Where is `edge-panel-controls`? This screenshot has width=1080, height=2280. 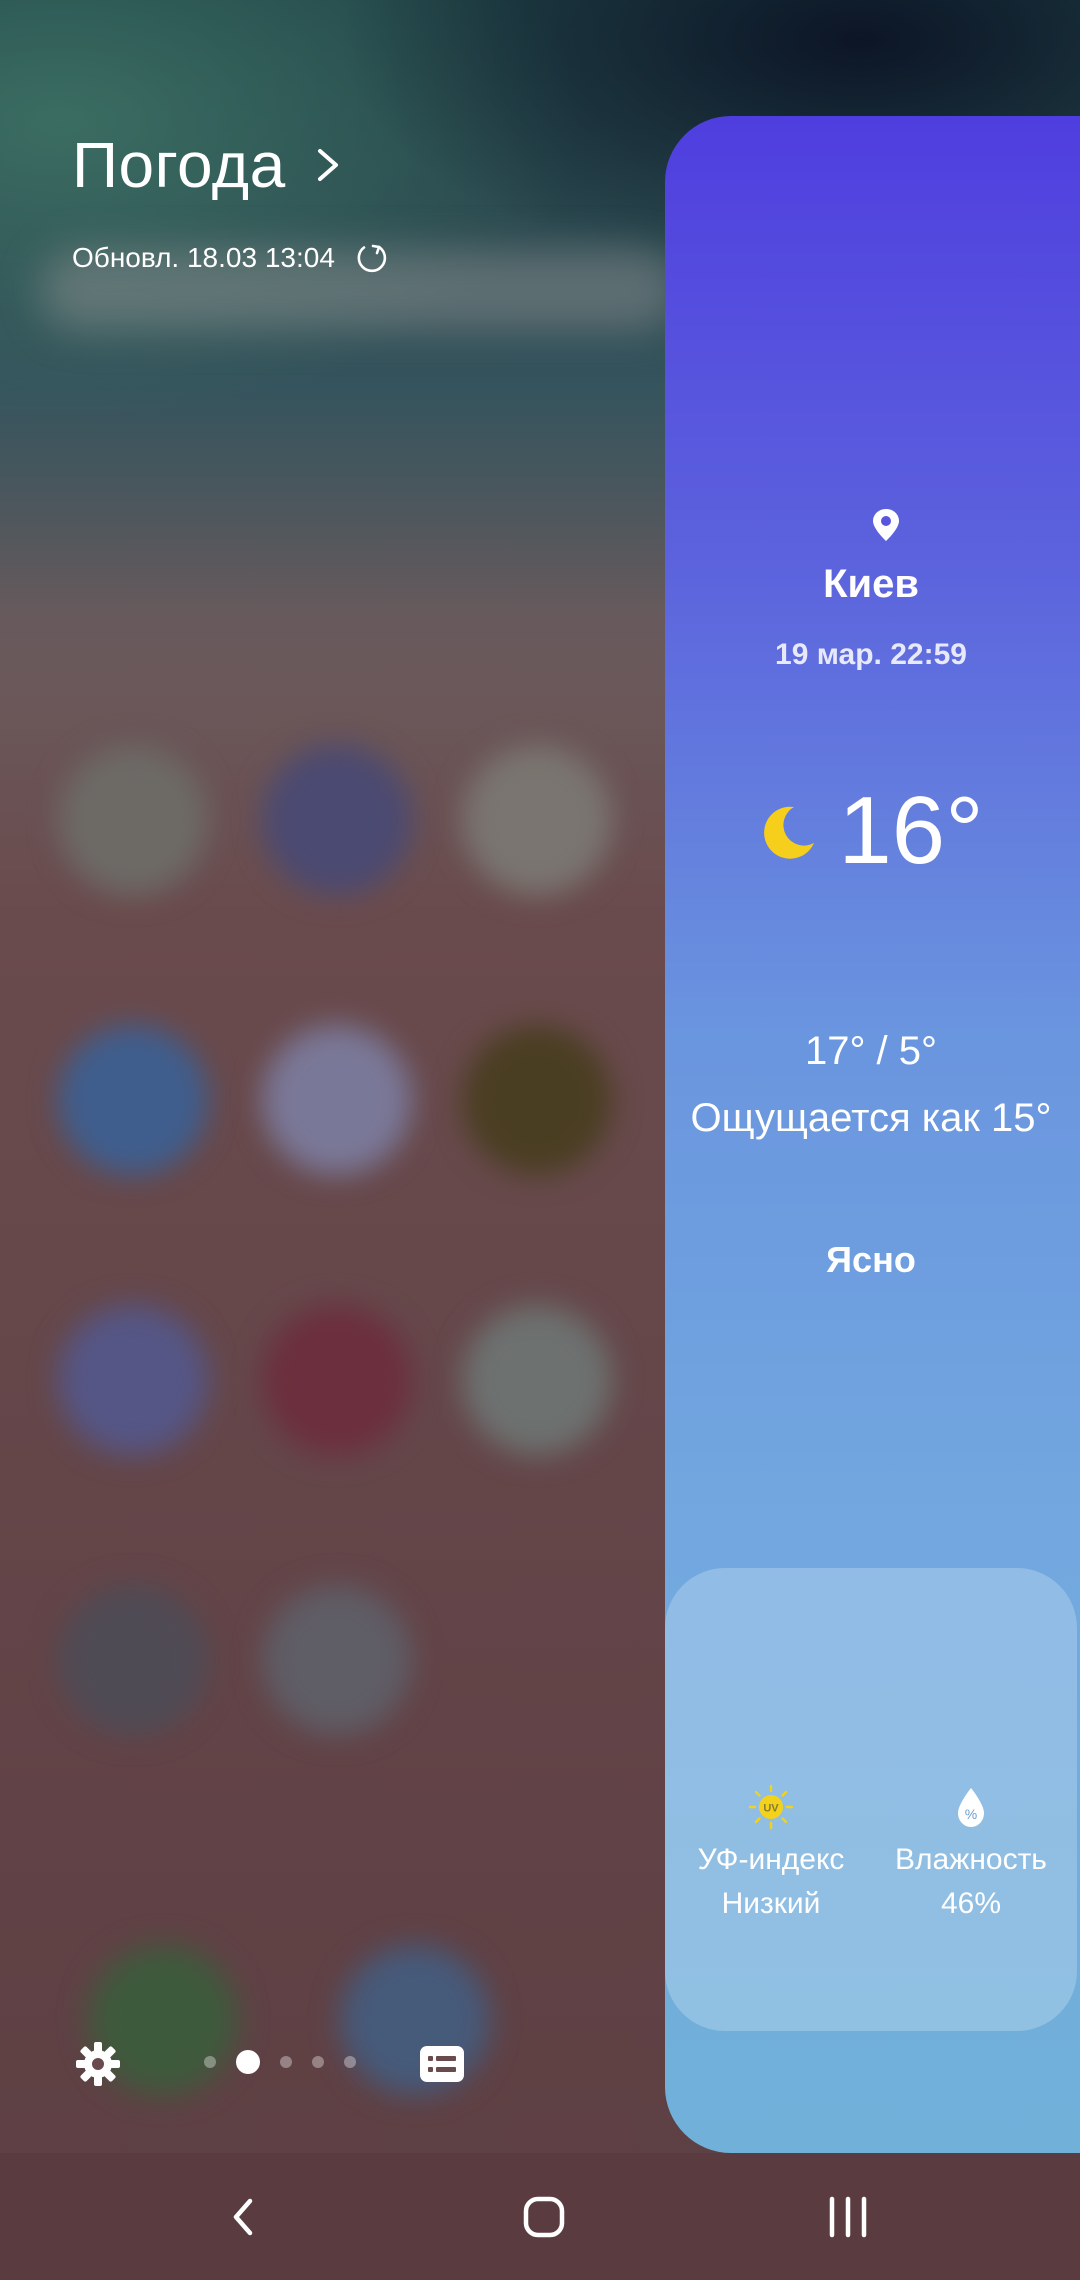
edge-panel-controls is located at coordinates (330, 2065).